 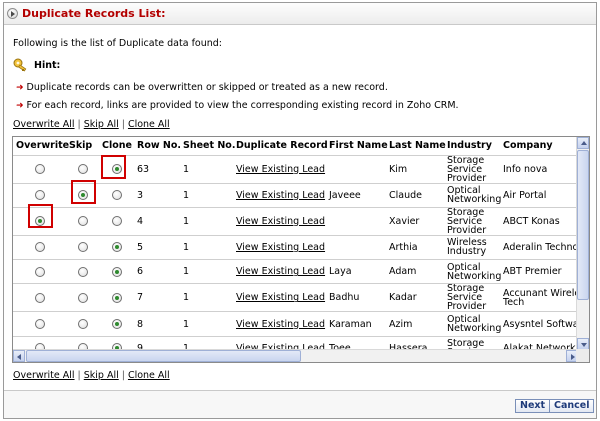 I want to click on last-name-cell: Hassera, so click(x=415, y=343).